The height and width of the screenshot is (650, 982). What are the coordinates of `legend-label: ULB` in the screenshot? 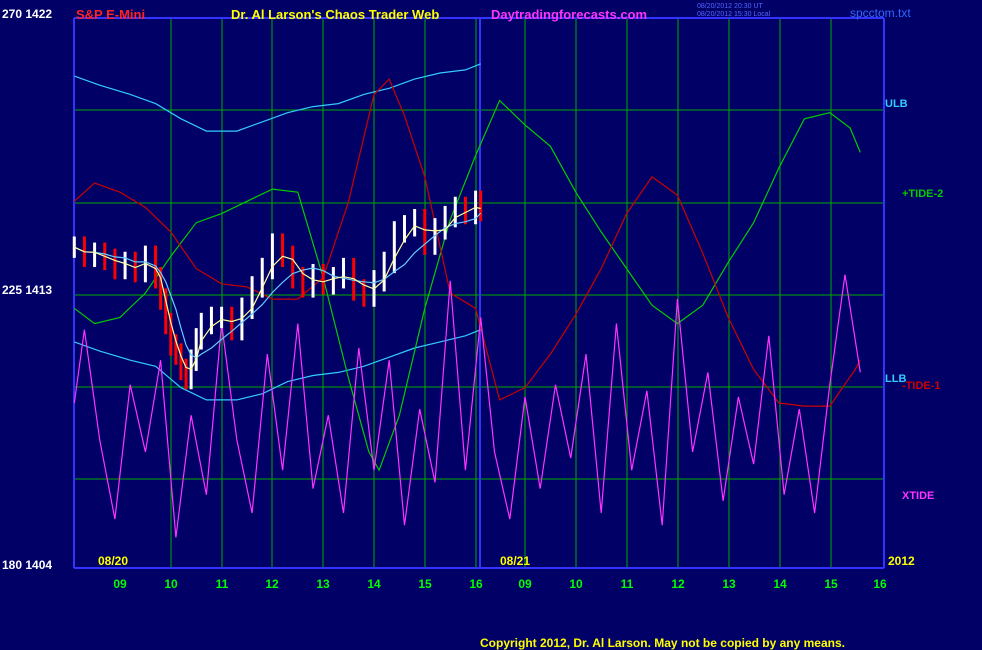 It's located at (896, 104).